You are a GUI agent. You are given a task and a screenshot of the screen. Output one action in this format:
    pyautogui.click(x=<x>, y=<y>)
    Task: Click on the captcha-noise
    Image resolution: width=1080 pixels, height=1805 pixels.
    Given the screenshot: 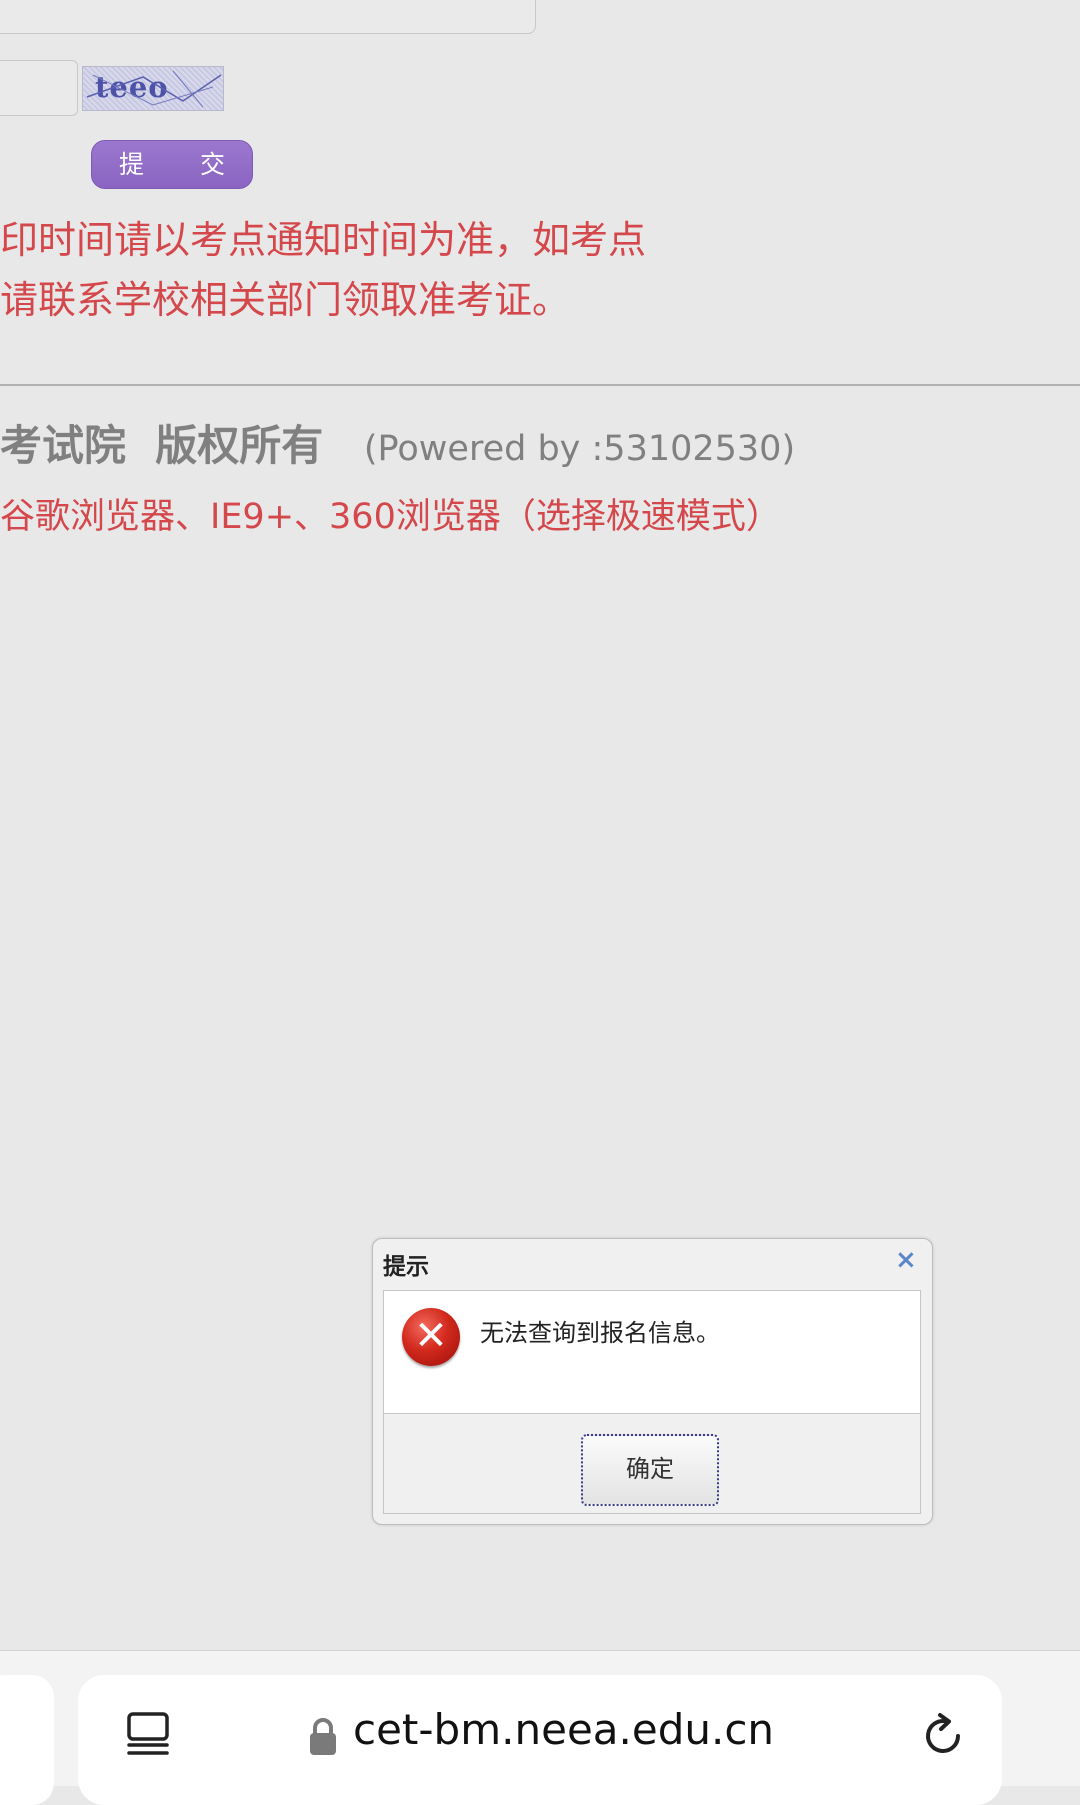 What is the action you would take?
    pyautogui.click(x=154, y=89)
    